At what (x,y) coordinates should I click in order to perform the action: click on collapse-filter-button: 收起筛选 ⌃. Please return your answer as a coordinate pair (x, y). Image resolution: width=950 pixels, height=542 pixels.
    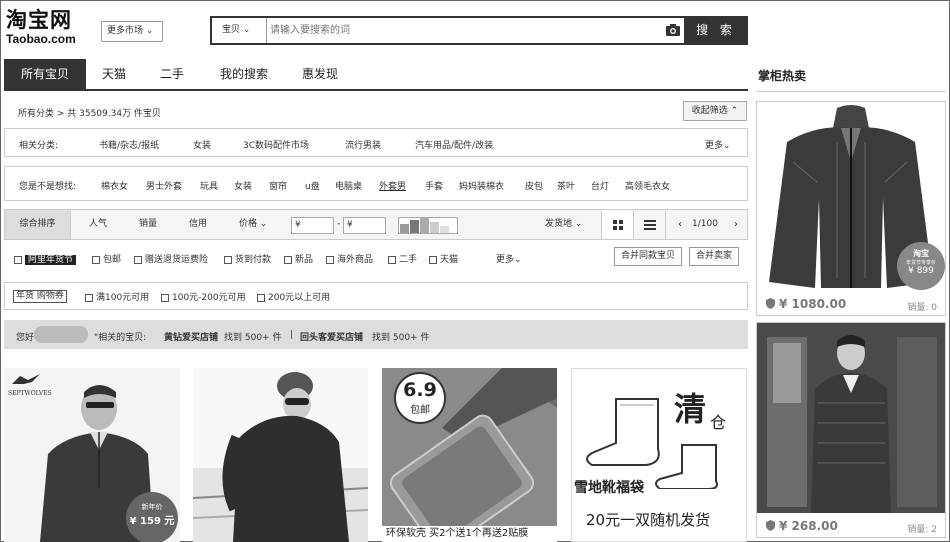
    Looking at the image, I should click on (715, 111).